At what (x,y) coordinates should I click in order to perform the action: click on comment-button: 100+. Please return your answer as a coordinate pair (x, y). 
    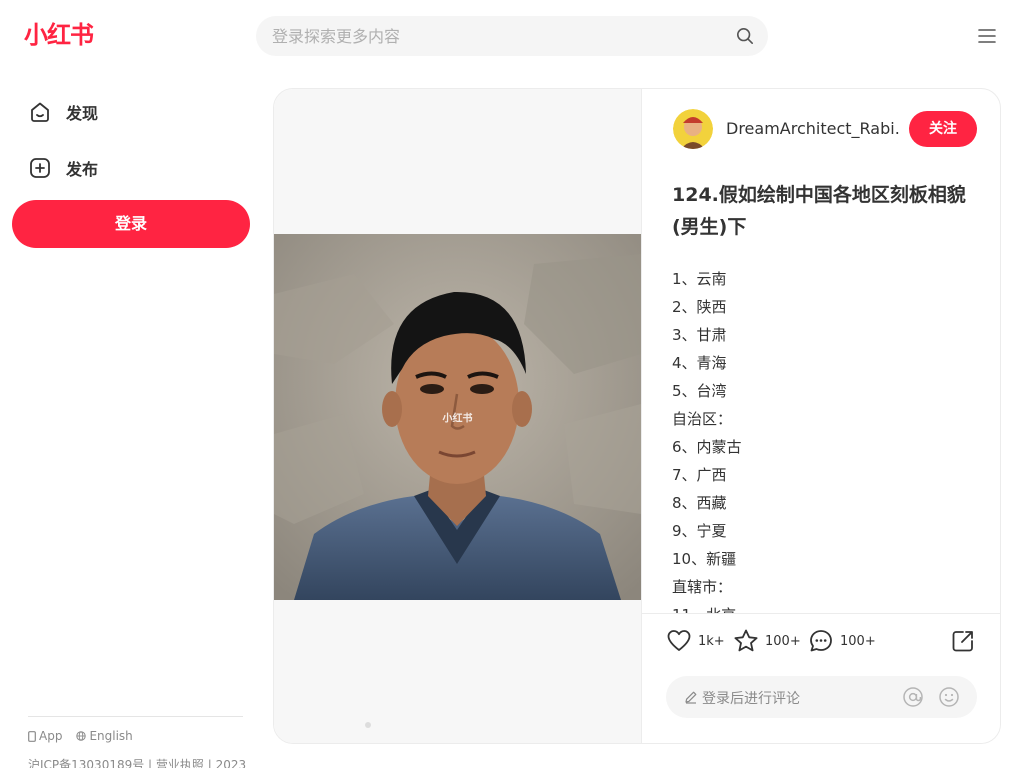
    Looking at the image, I should click on (842, 641).